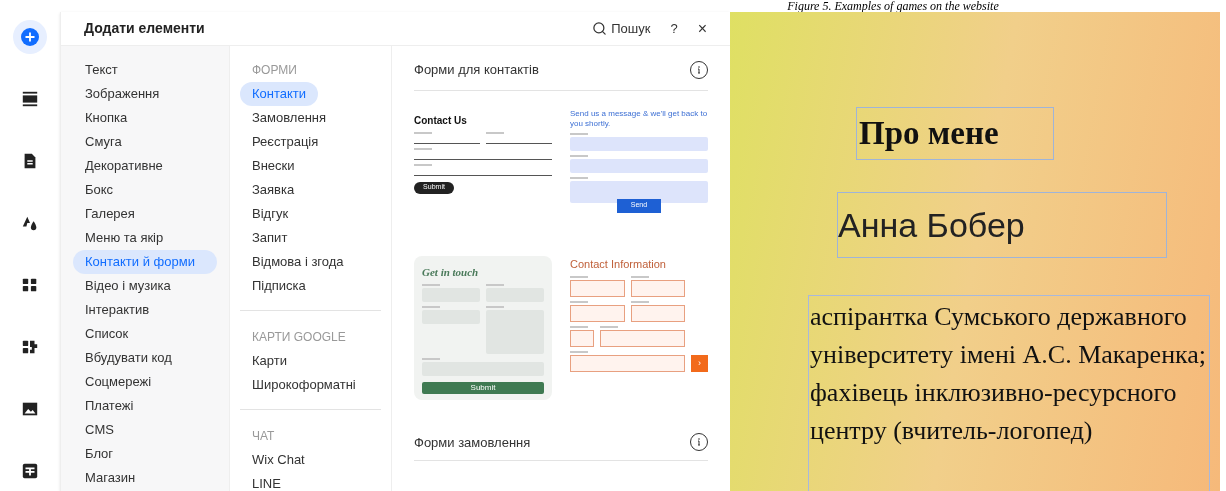  I want to click on subcategory-item: LINE, so click(266, 481).